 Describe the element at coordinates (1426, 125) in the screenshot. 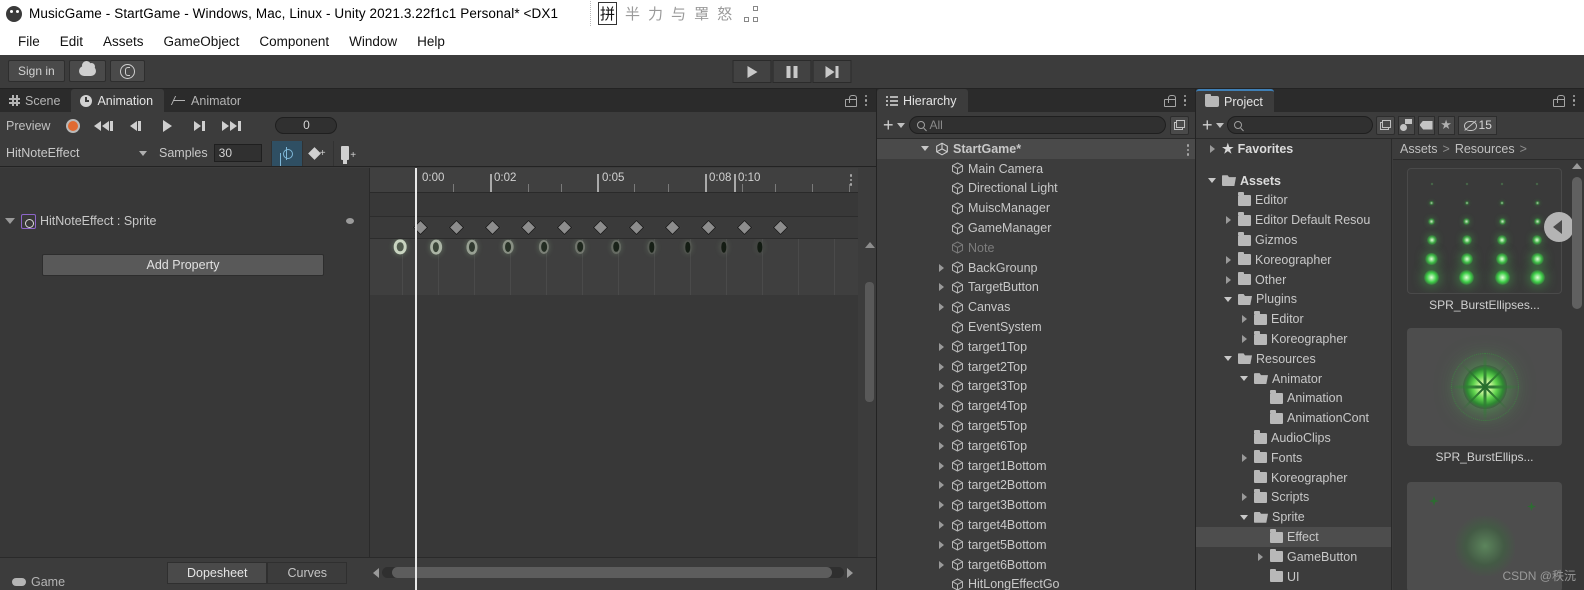

I see `label-filter-button` at that location.